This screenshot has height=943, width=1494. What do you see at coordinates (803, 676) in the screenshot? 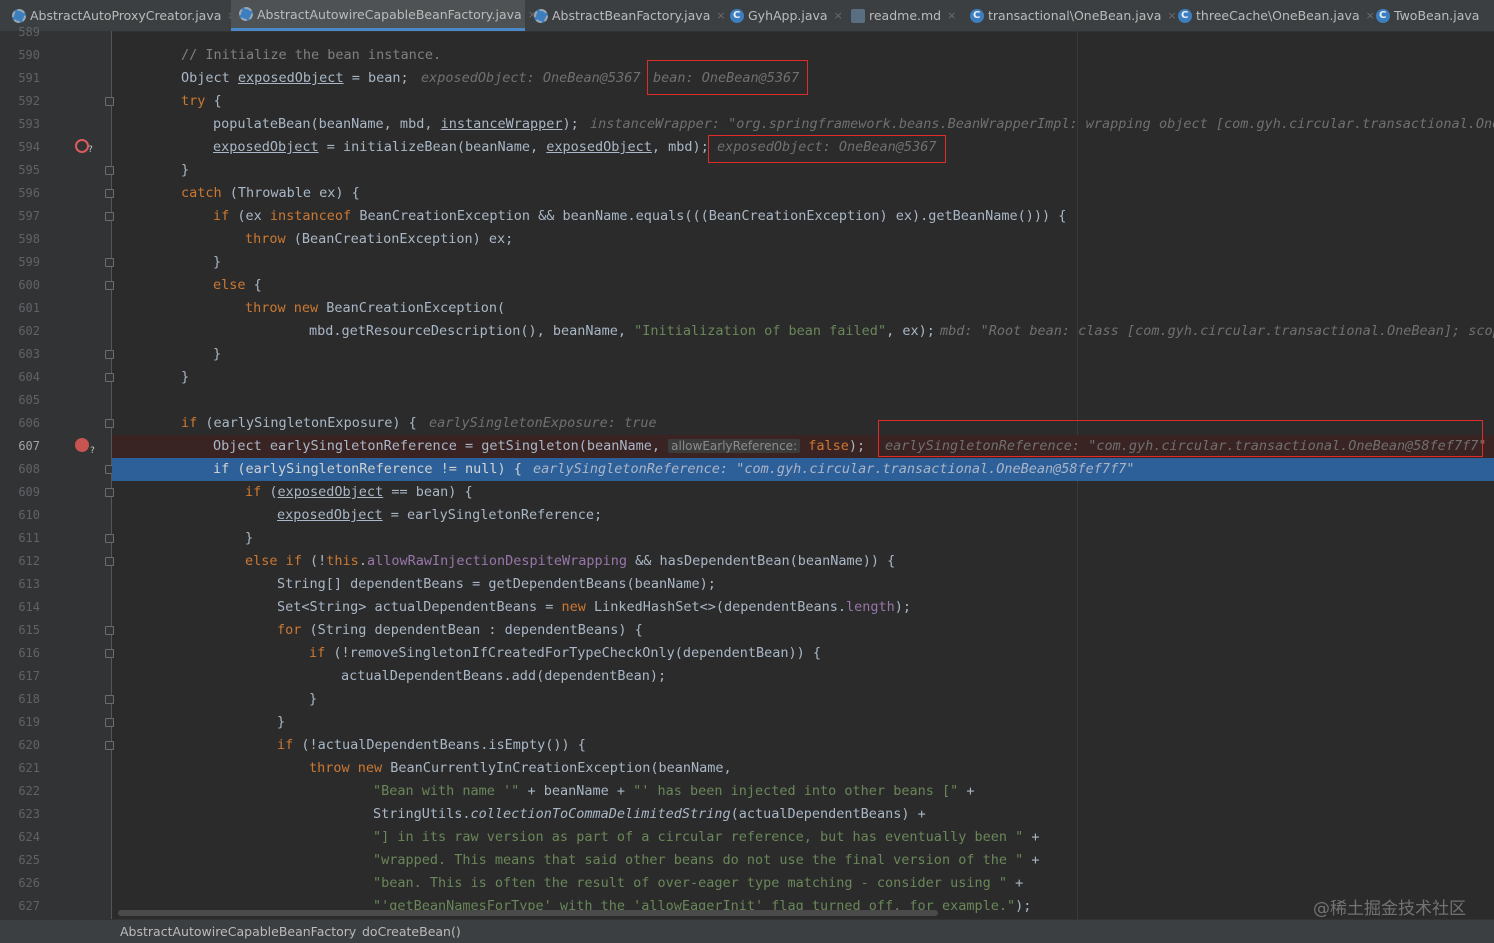
I see `code-line: actualDependentBeans.add(dependentBean);` at bounding box center [803, 676].